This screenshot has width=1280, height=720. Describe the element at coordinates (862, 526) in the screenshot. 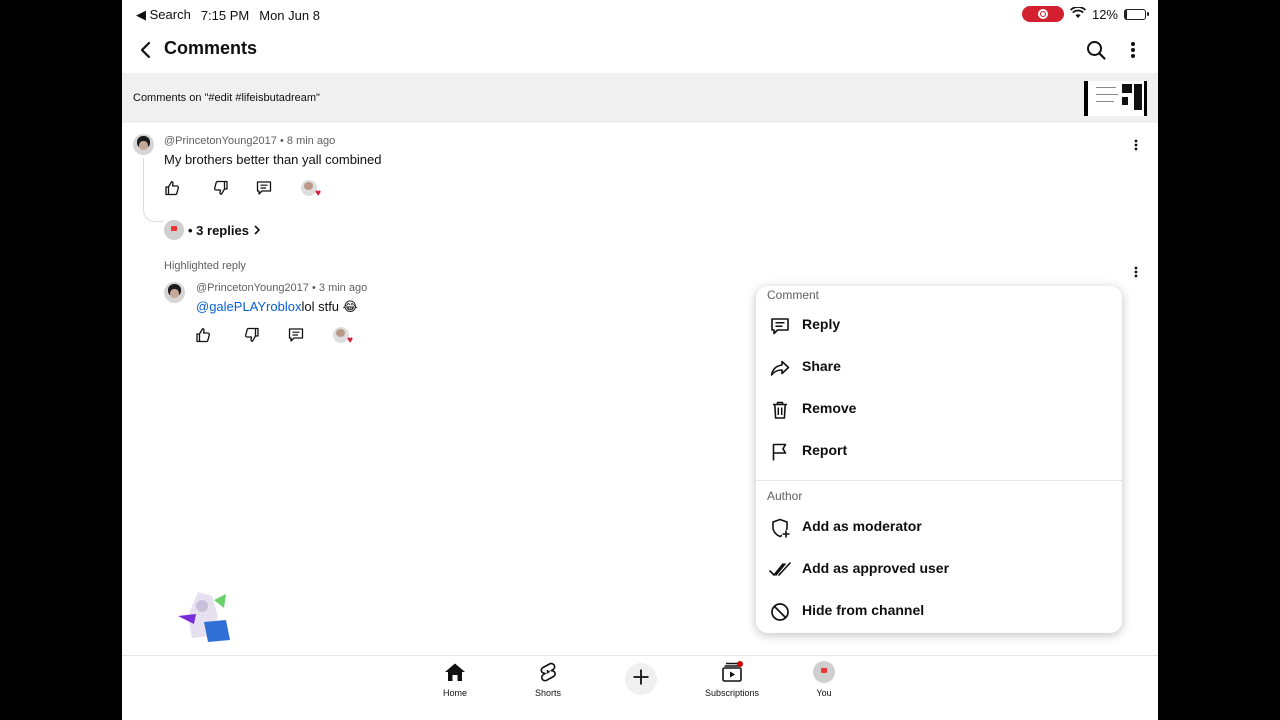

I see `menu-item-label: Add as moderator` at that location.